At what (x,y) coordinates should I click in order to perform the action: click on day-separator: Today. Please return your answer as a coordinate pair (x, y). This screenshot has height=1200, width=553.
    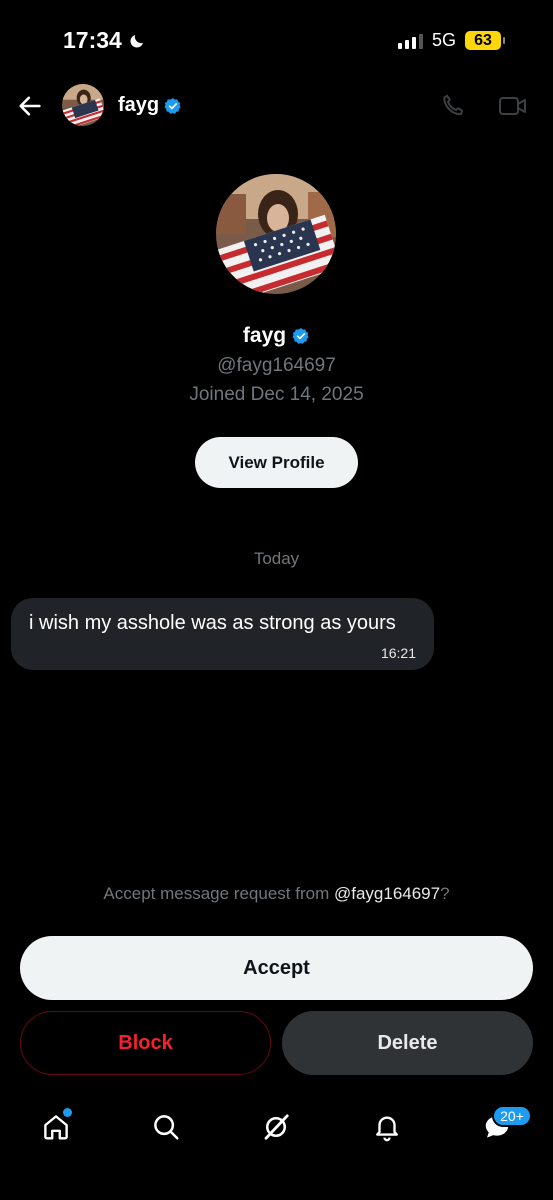
    Looking at the image, I should click on (276, 558).